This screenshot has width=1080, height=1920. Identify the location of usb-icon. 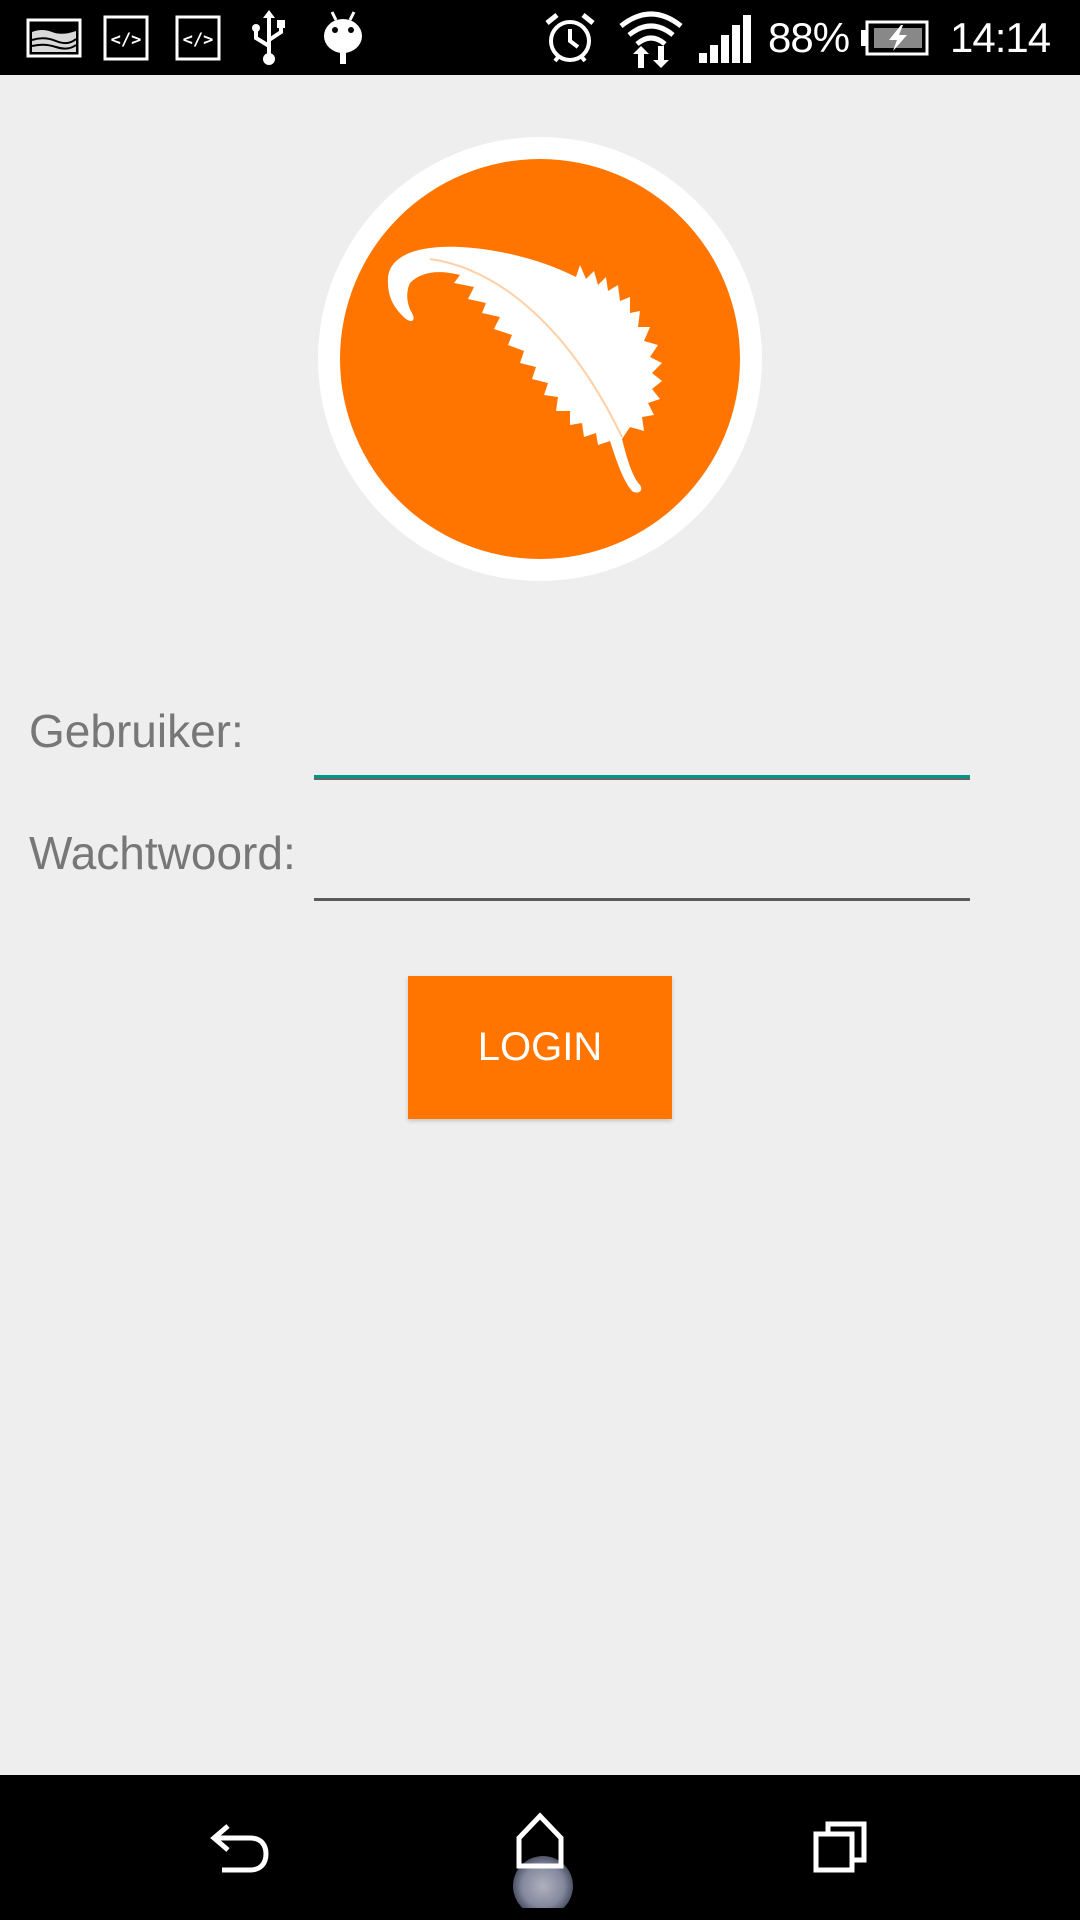
(269, 38).